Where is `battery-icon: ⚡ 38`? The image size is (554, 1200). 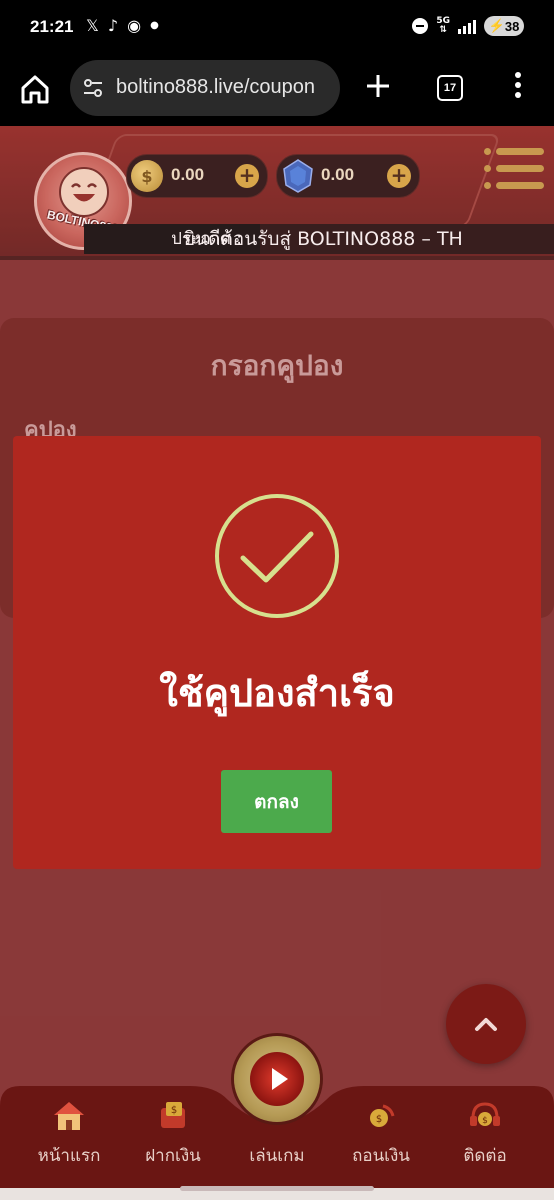 battery-icon: ⚡ 38 is located at coordinates (504, 26).